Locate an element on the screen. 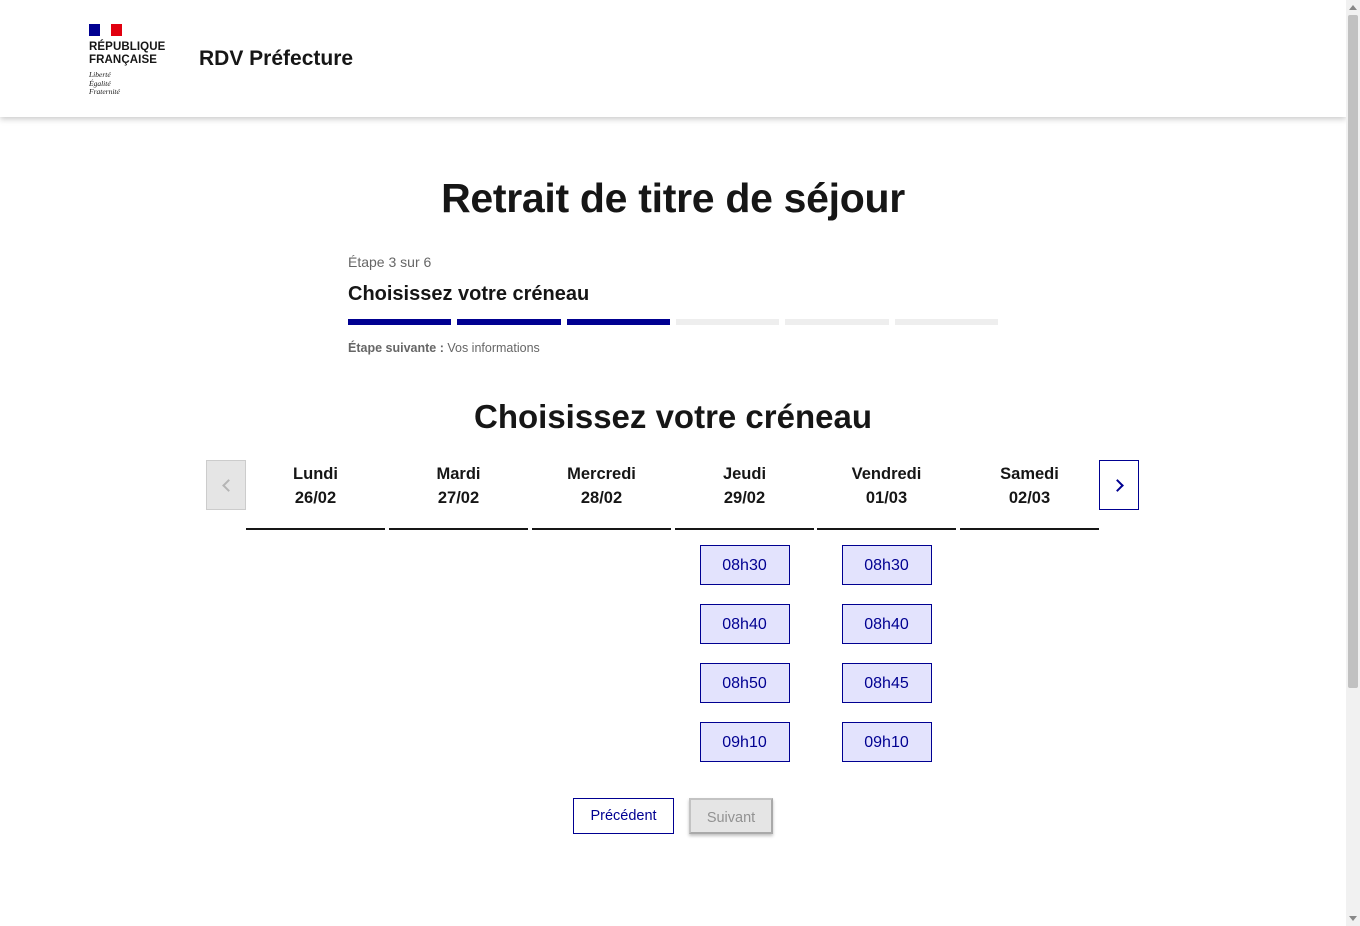 The image size is (1360, 926). next-button: Suivant is located at coordinates (731, 816).